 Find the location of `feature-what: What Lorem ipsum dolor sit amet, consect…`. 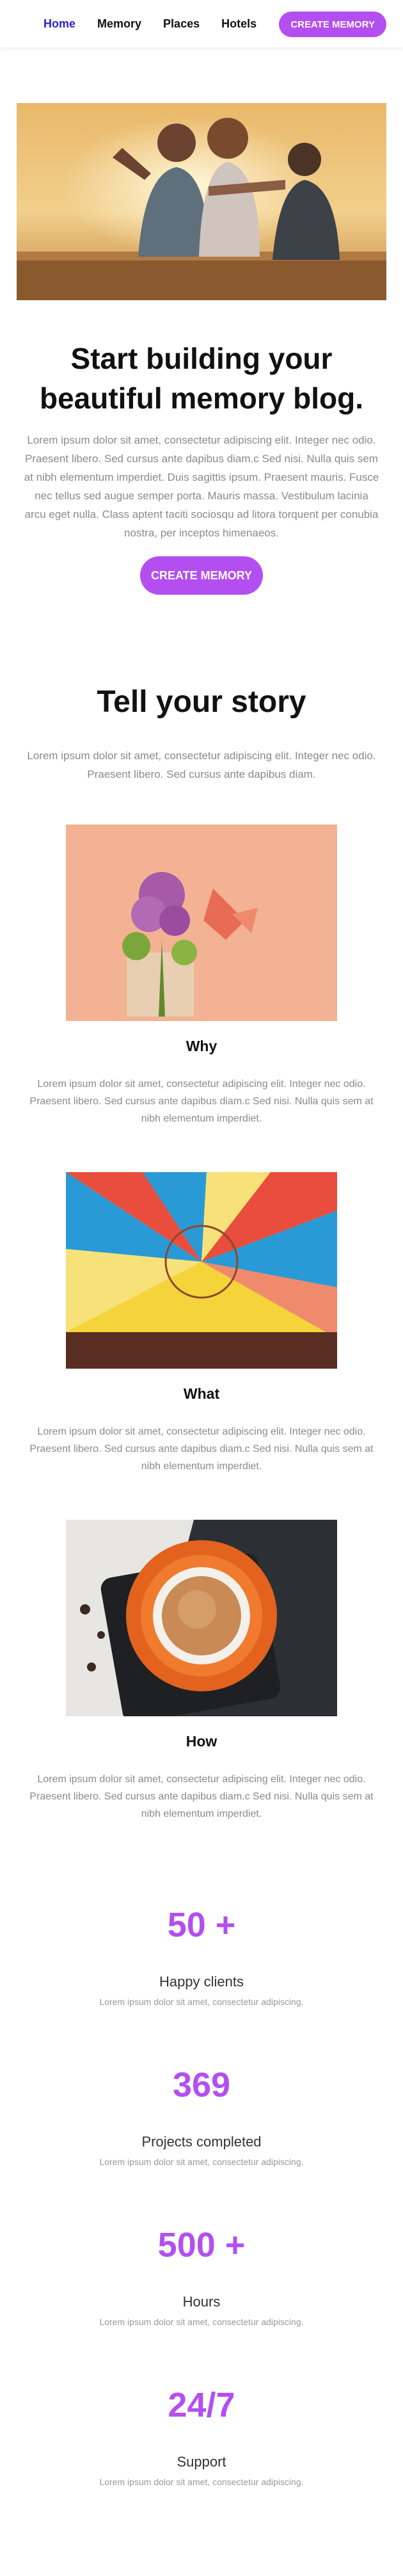

feature-what: What Lorem ipsum dolor sit amet, consect… is located at coordinates (201, 1323).